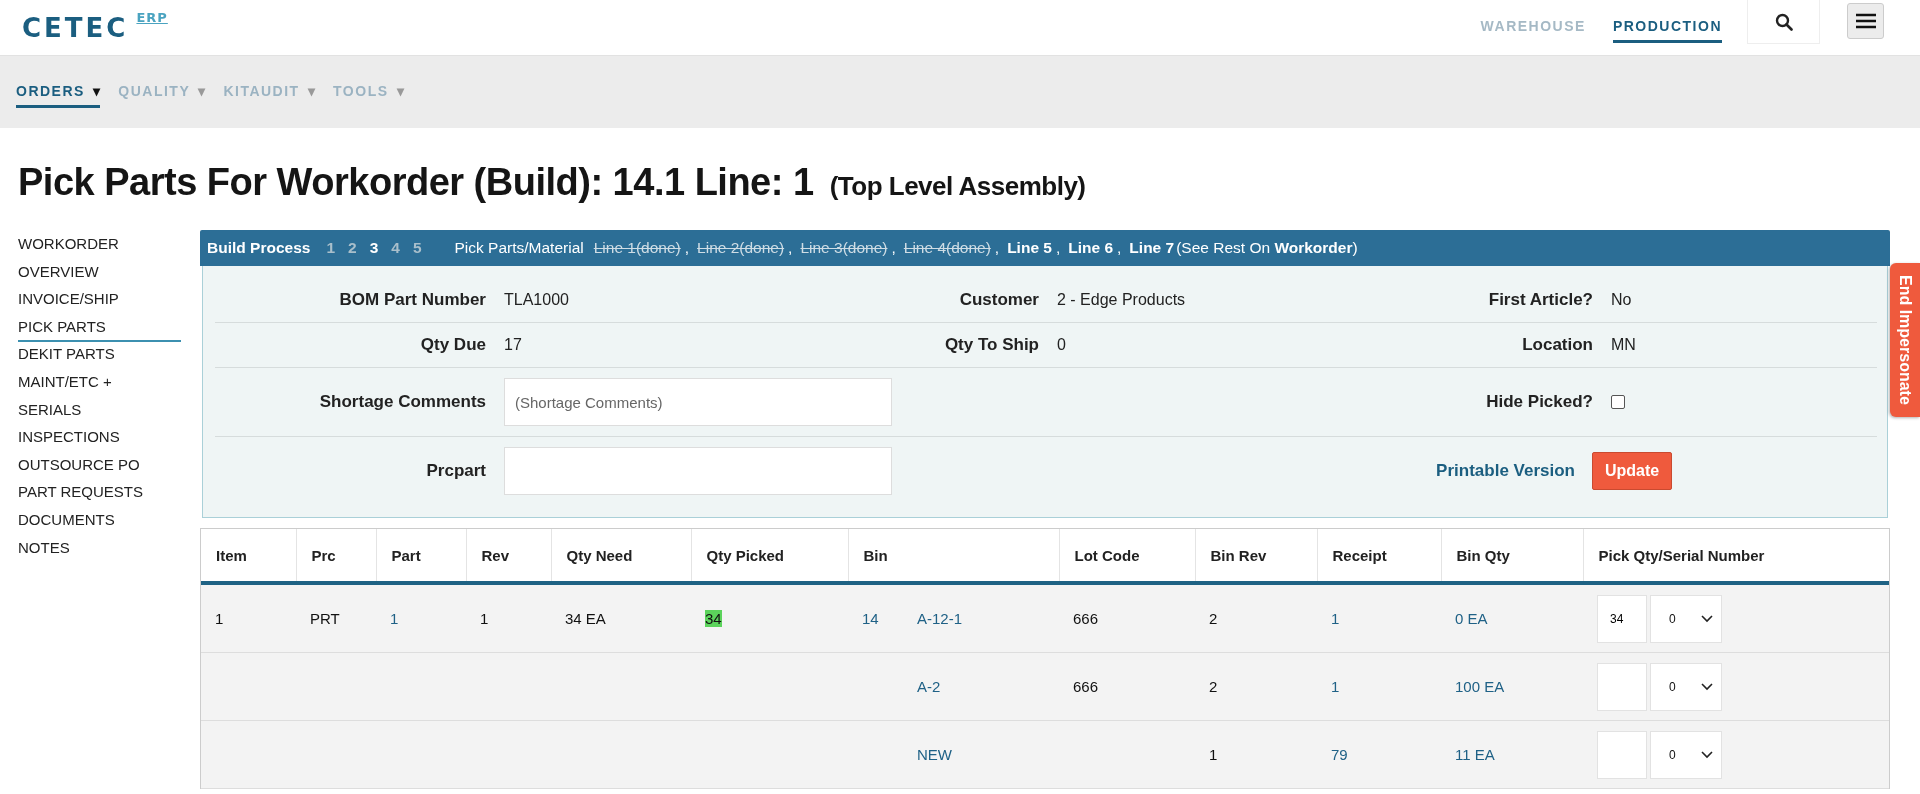  Describe the element at coordinates (1091, 248) in the screenshot. I see `line-link: Line 6` at that location.